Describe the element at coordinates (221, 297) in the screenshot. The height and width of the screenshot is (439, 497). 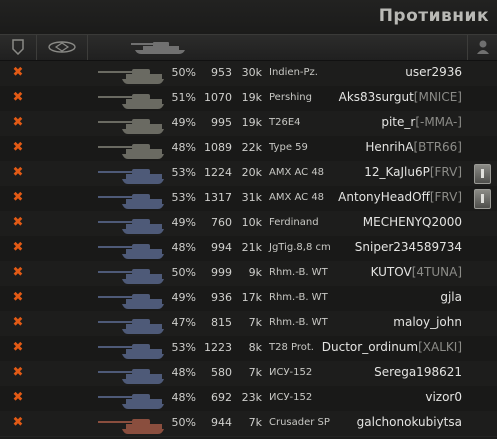
I see `battle-count: 936` at that location.